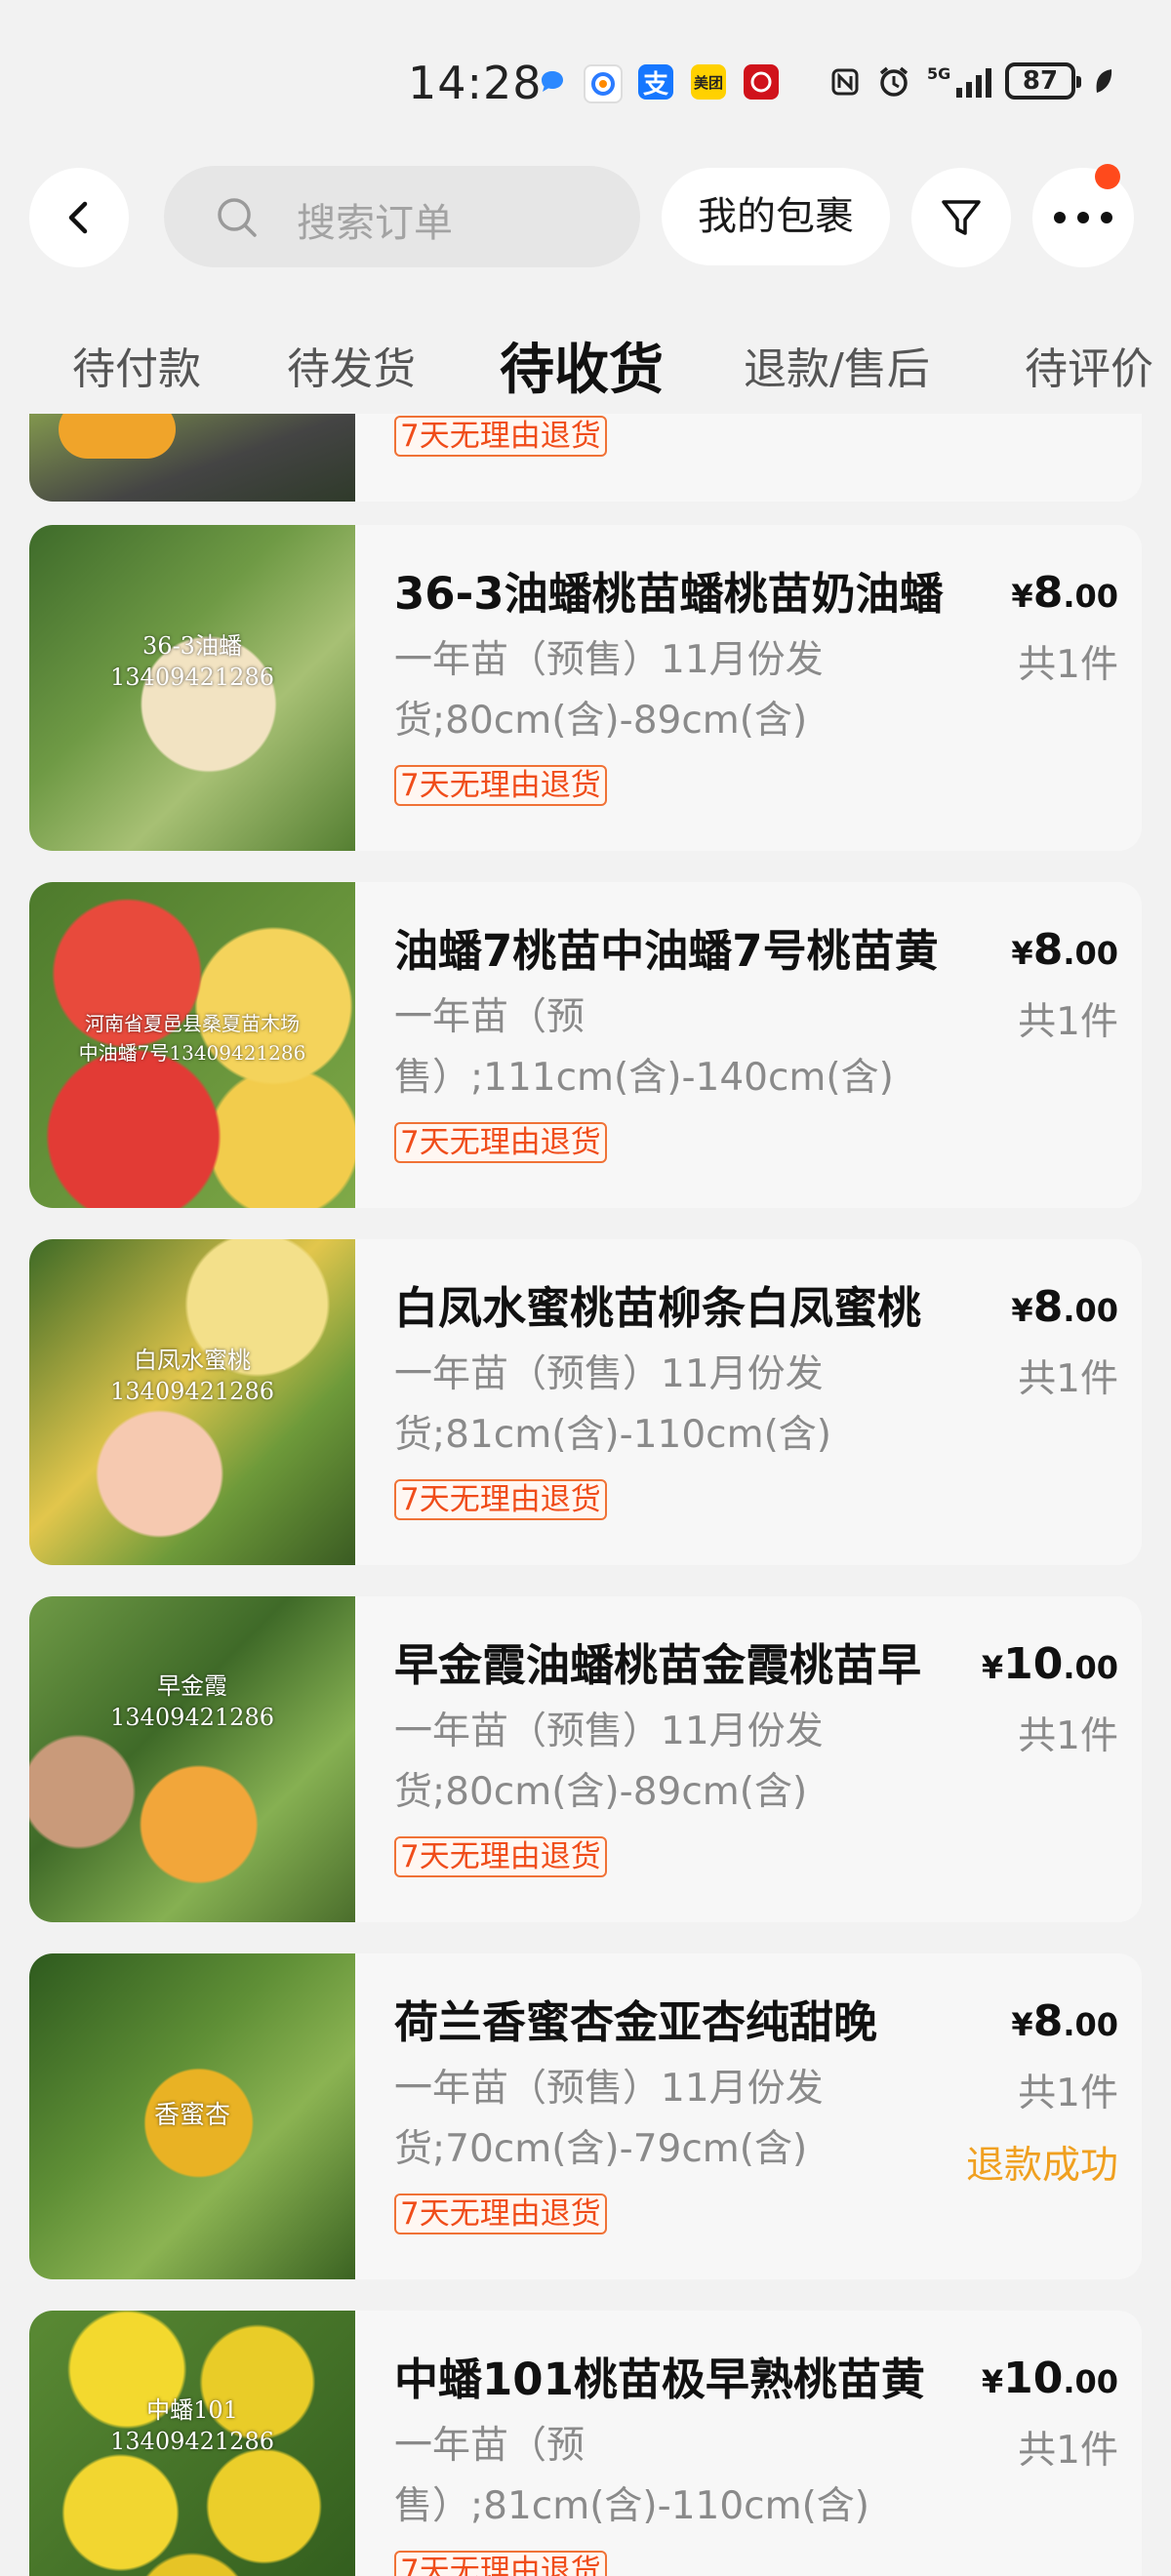 This screenshot has width=1171, height=2576. I want to click on filter-icon, so click(961, 217).